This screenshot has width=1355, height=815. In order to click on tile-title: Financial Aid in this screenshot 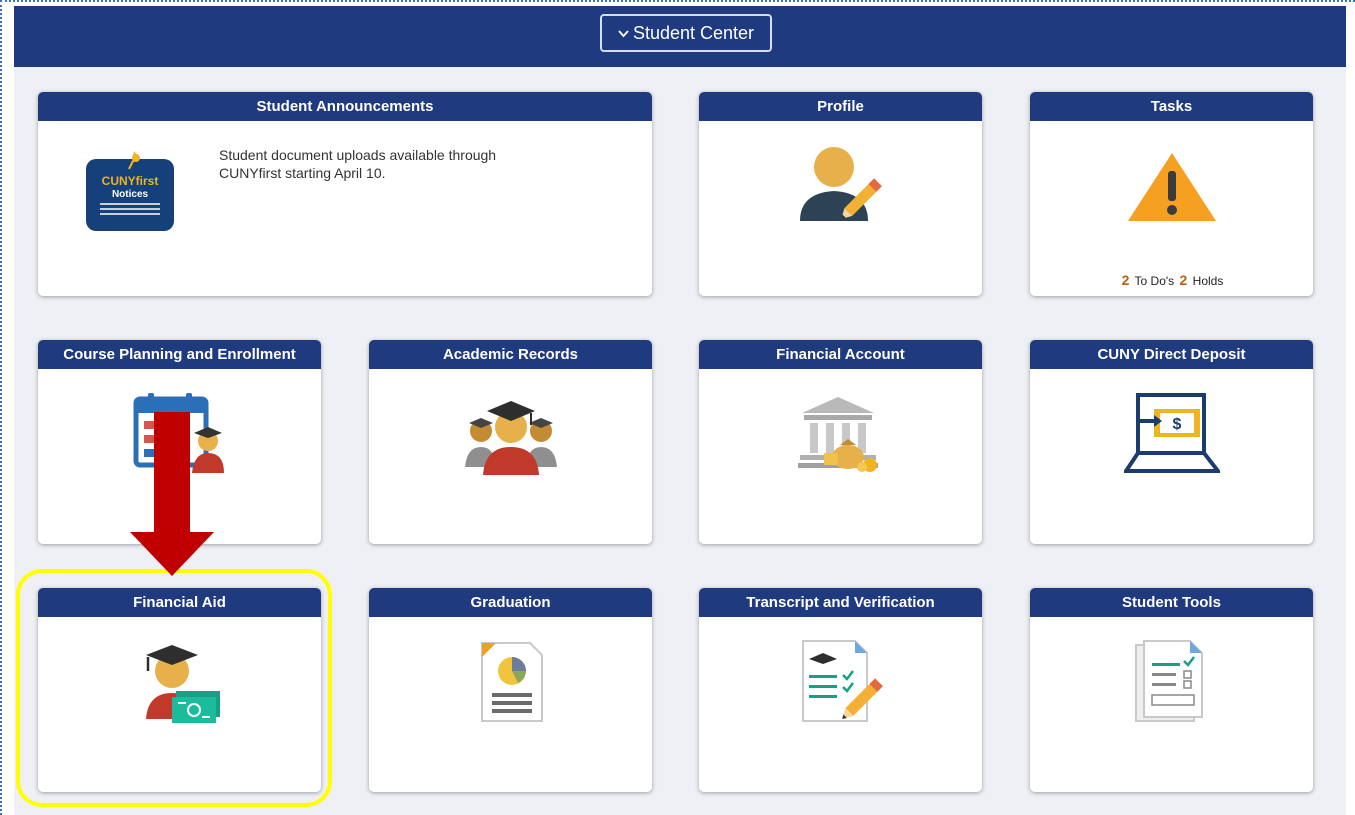, I will do `click(179, 602)`.